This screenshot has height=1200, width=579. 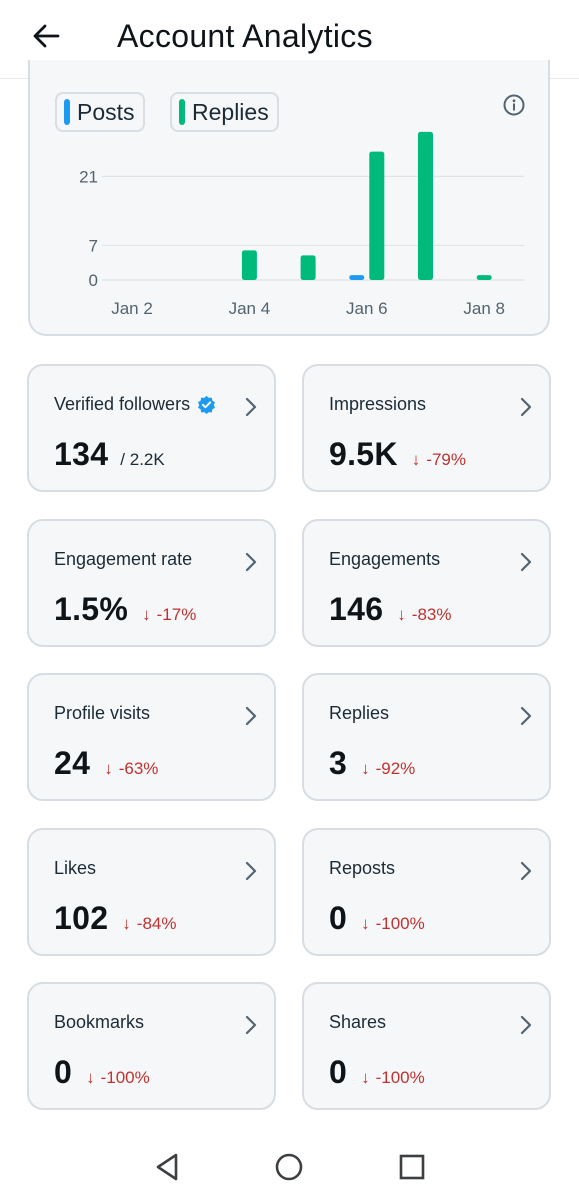 I want to click on stat-change-value: -83%, so click(x=431, y=614).